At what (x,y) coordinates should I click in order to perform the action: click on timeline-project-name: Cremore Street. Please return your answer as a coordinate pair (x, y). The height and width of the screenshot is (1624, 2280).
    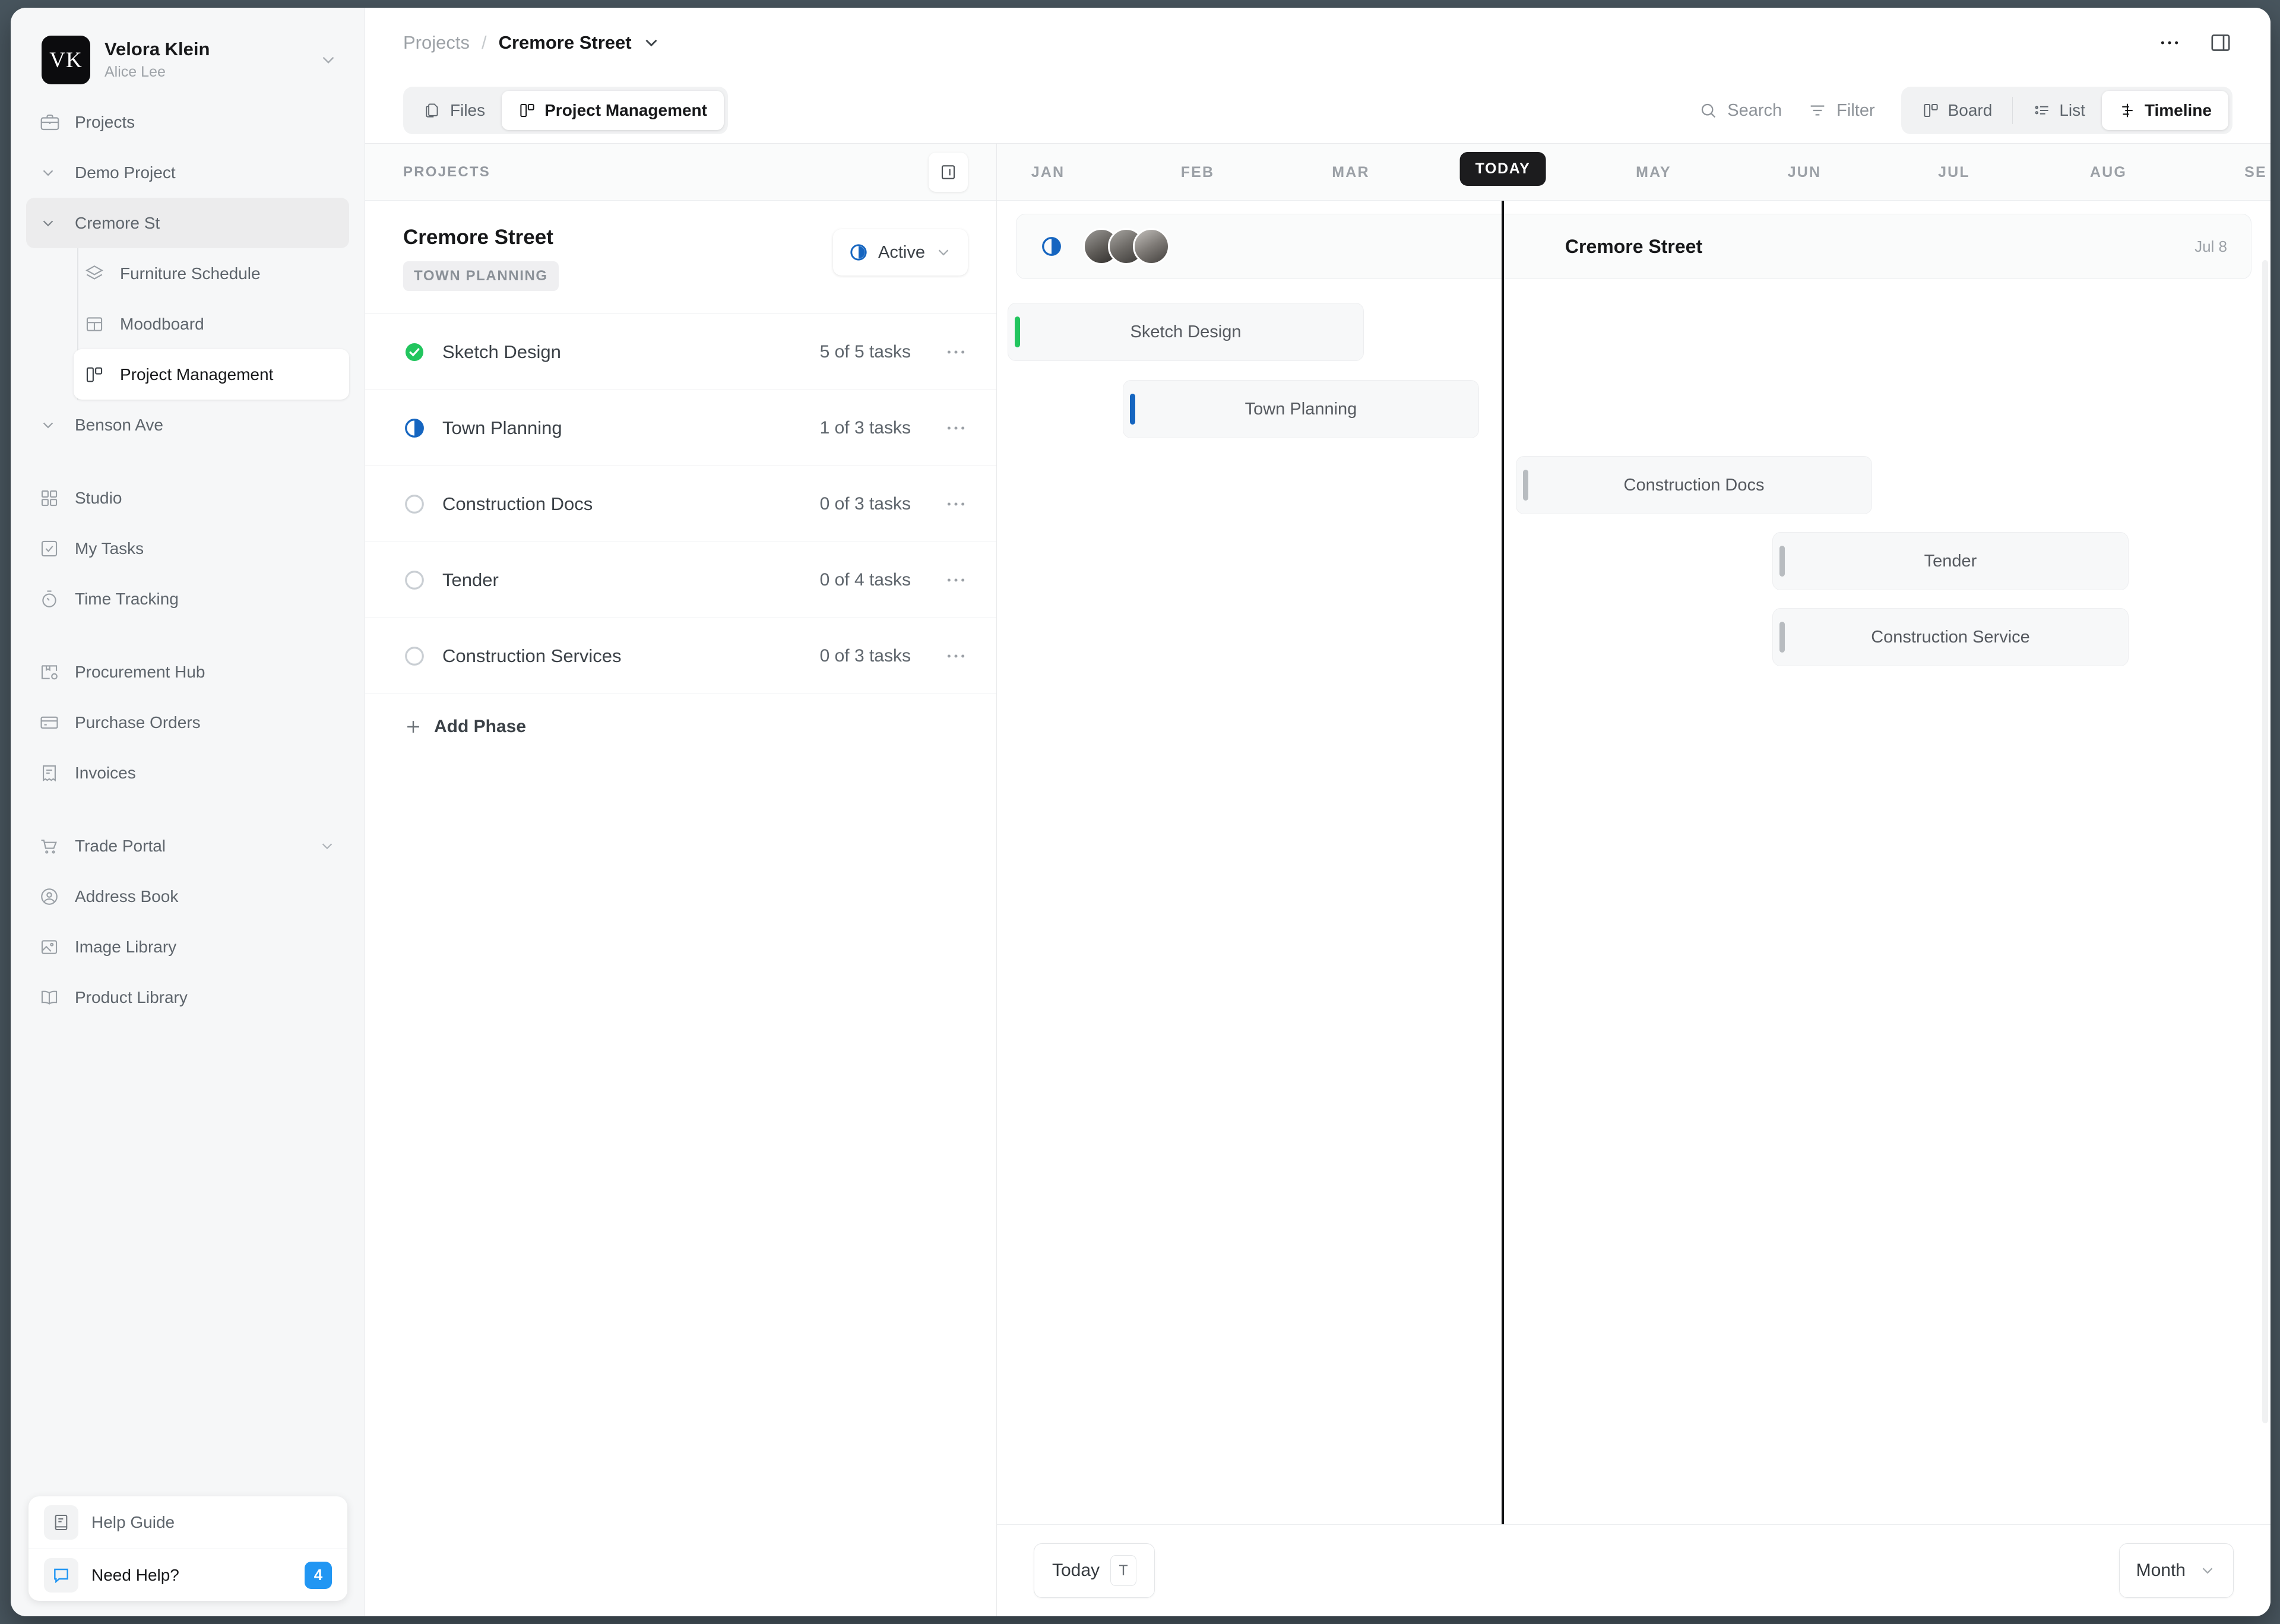
    Looking at the image, I should click on (1634, 246).